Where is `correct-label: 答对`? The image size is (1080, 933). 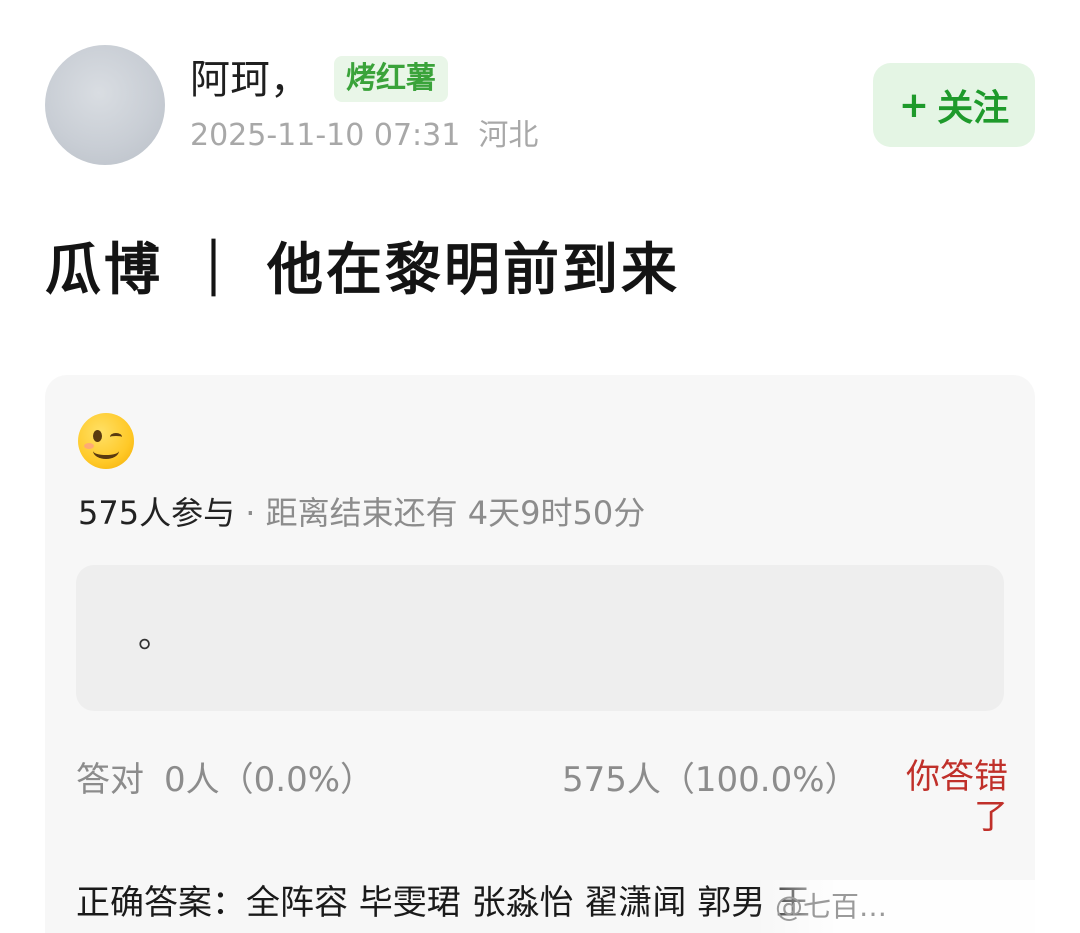 correct-label: 答对 is located at coordinates (110, 780).